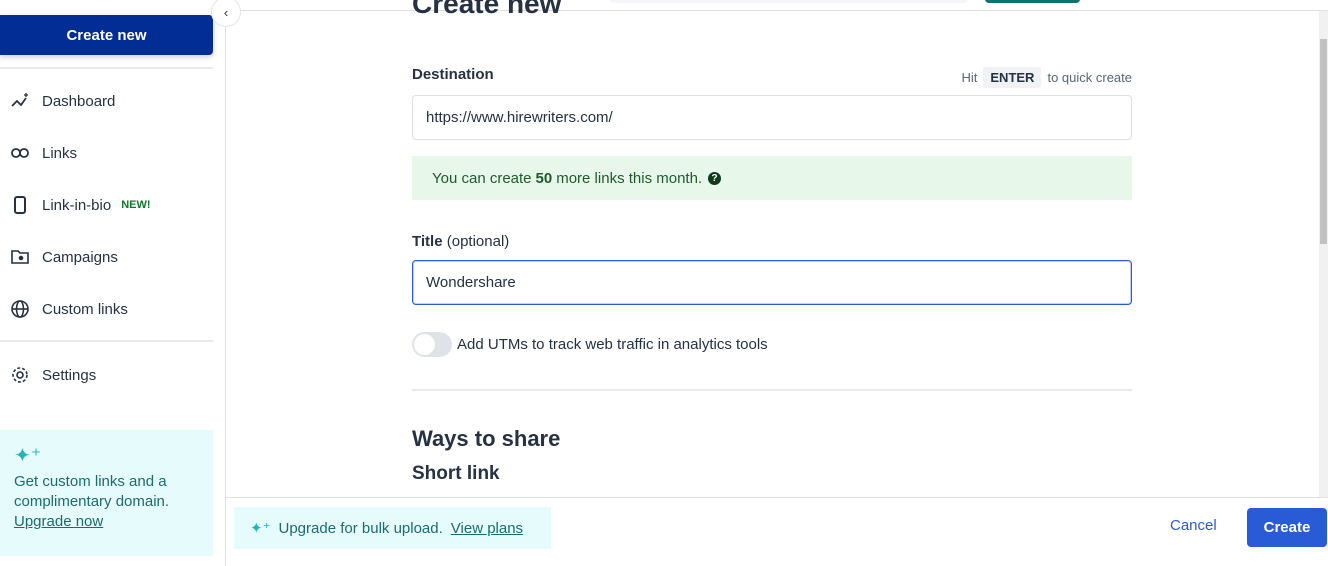  I want to click on collapse-sidebar-button: ‹, so click(226, 13).